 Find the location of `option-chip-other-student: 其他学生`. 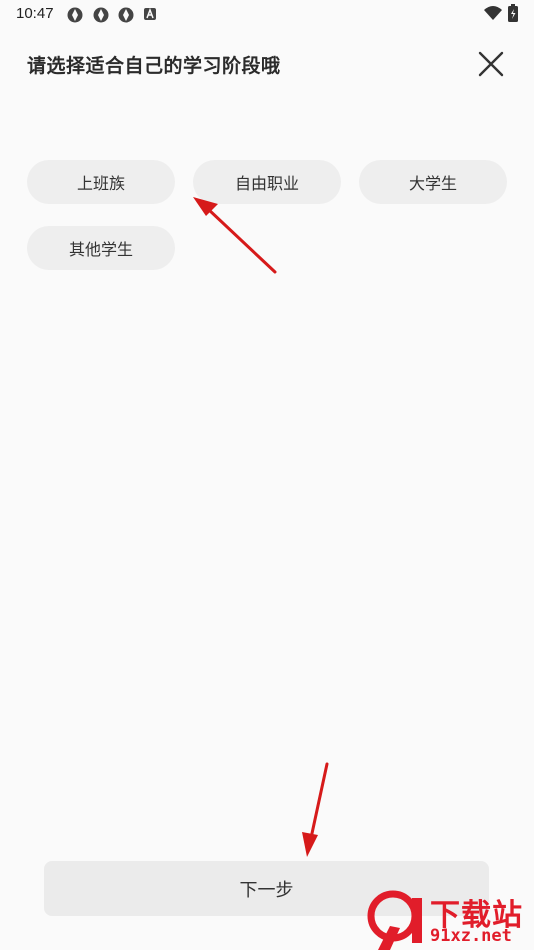

option-chip-other-student: 其他学生 is located at coordinates (101, 248).